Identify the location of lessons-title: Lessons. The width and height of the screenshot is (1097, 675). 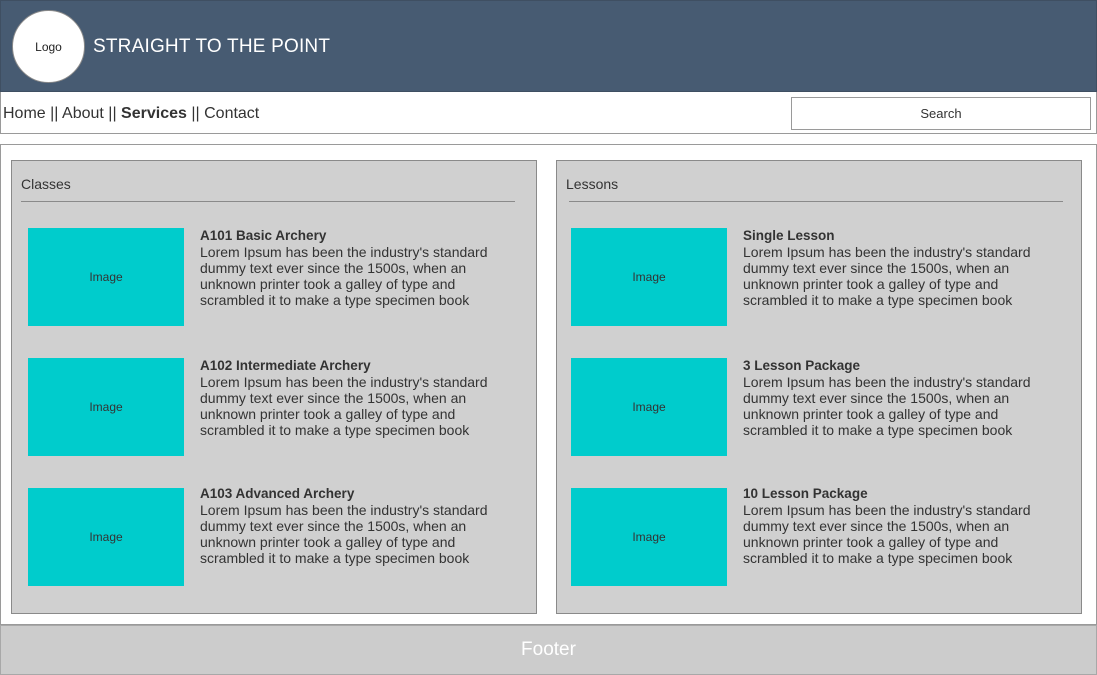
(592, 184).